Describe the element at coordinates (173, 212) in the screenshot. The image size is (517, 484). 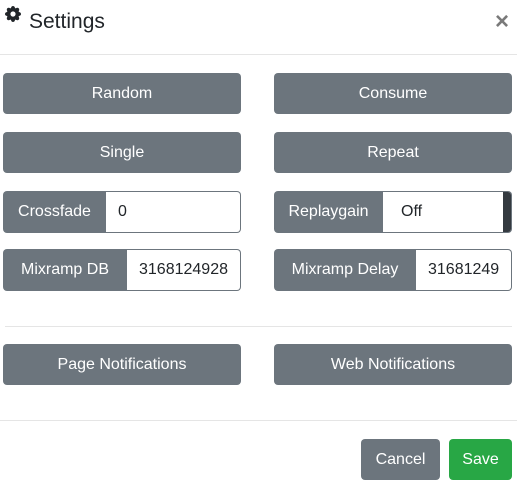
I see `crossfade-input` at that location.